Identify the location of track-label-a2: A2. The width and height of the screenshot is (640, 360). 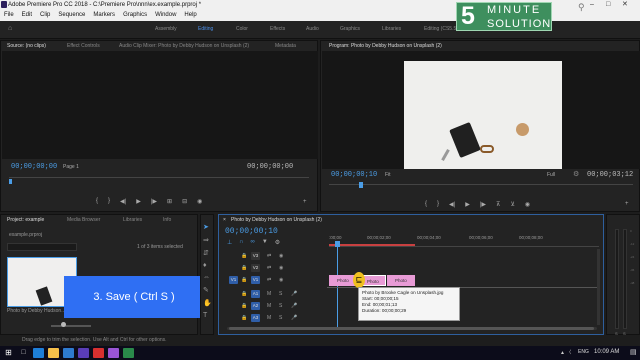
(255, 306).